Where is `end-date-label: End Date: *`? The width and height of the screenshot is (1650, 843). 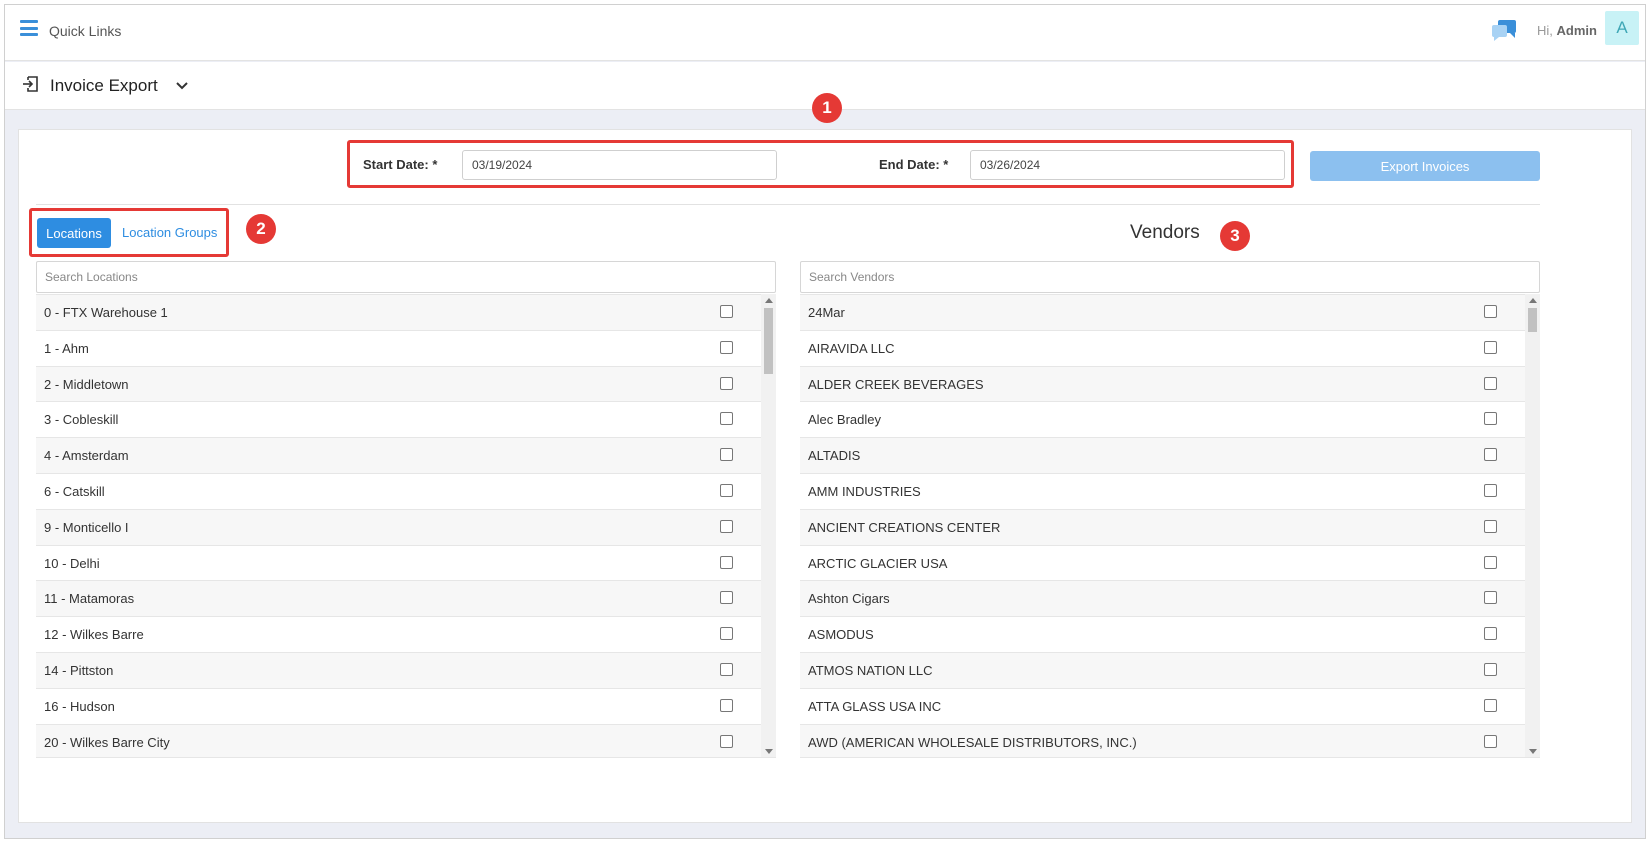 end-date-label: End Date: * is located at coordinates (914, 164).